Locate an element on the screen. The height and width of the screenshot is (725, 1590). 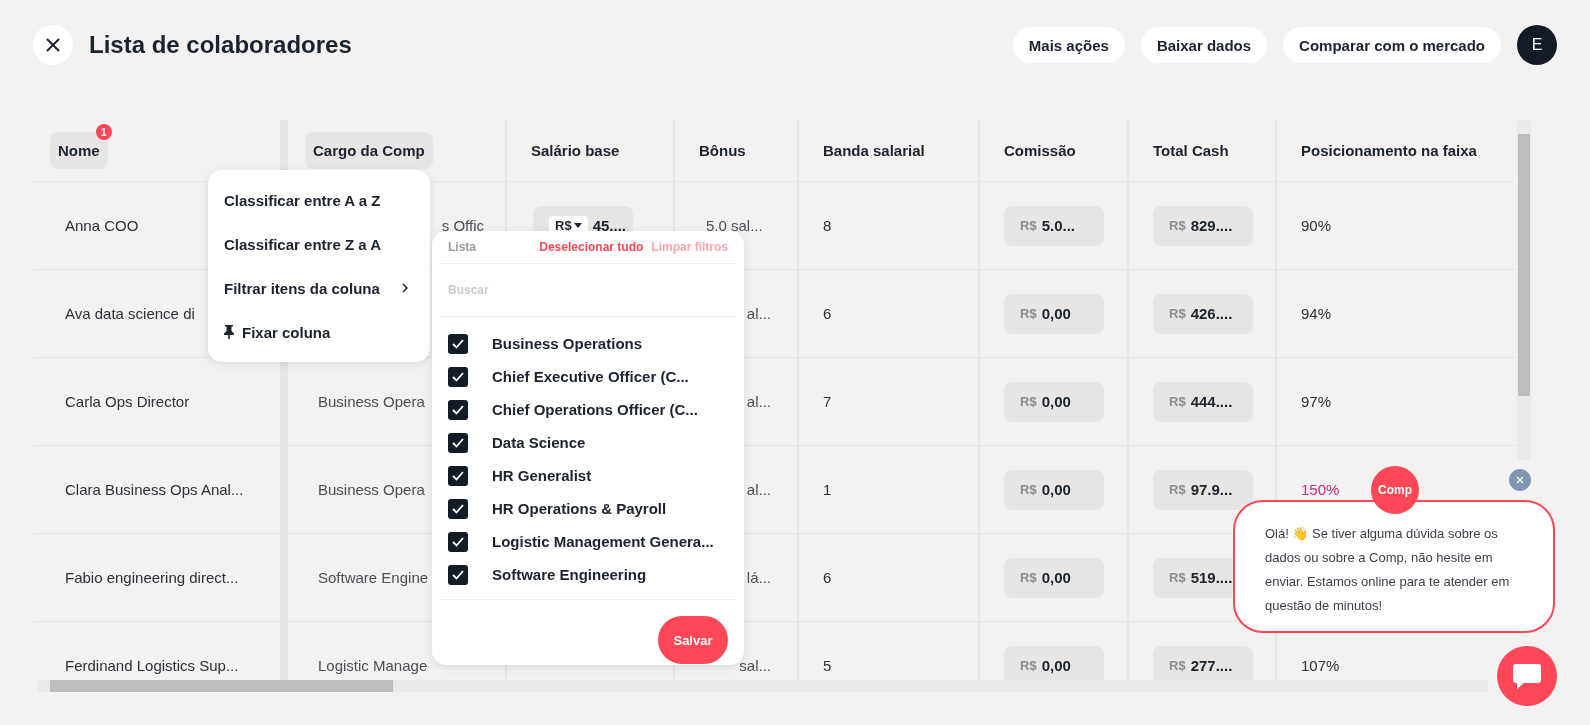
table-cell: 90% is located at coordinates (1316, 225).